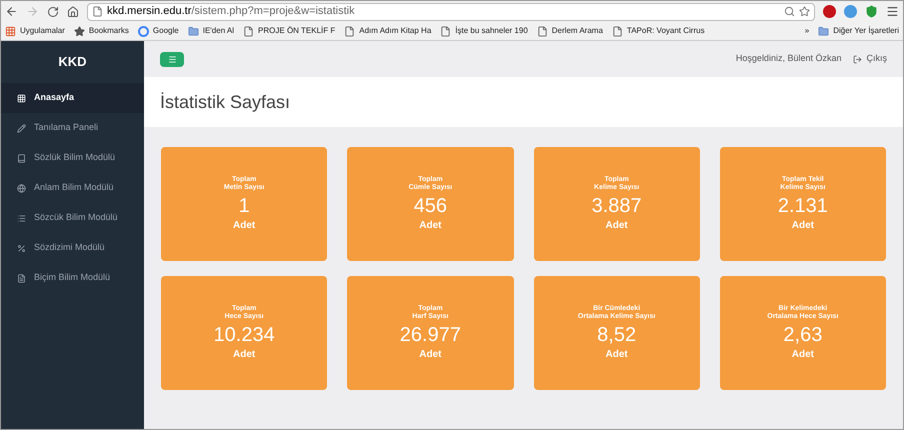  I want to click on grid-icon, so click(21, 98).